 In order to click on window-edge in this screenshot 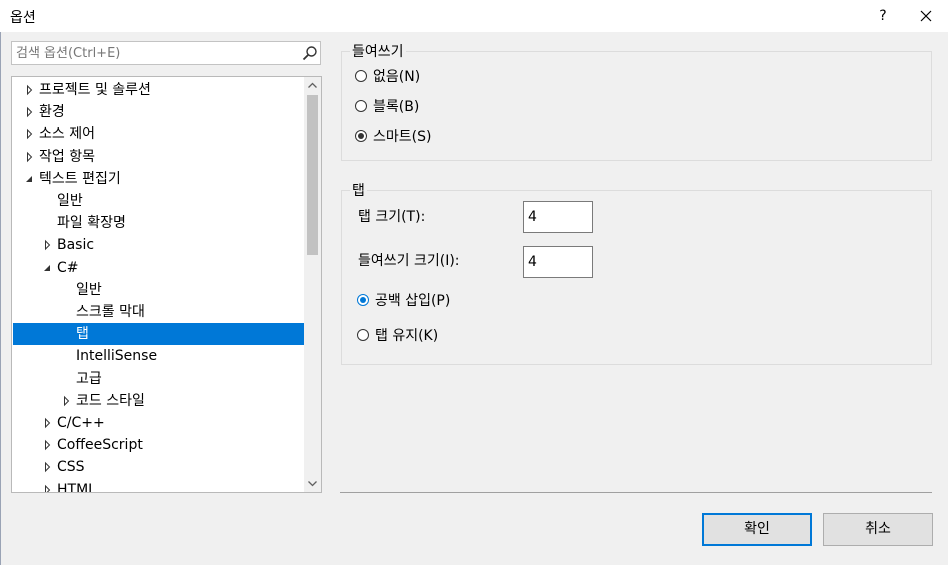, I will do `click(0, 298)`.